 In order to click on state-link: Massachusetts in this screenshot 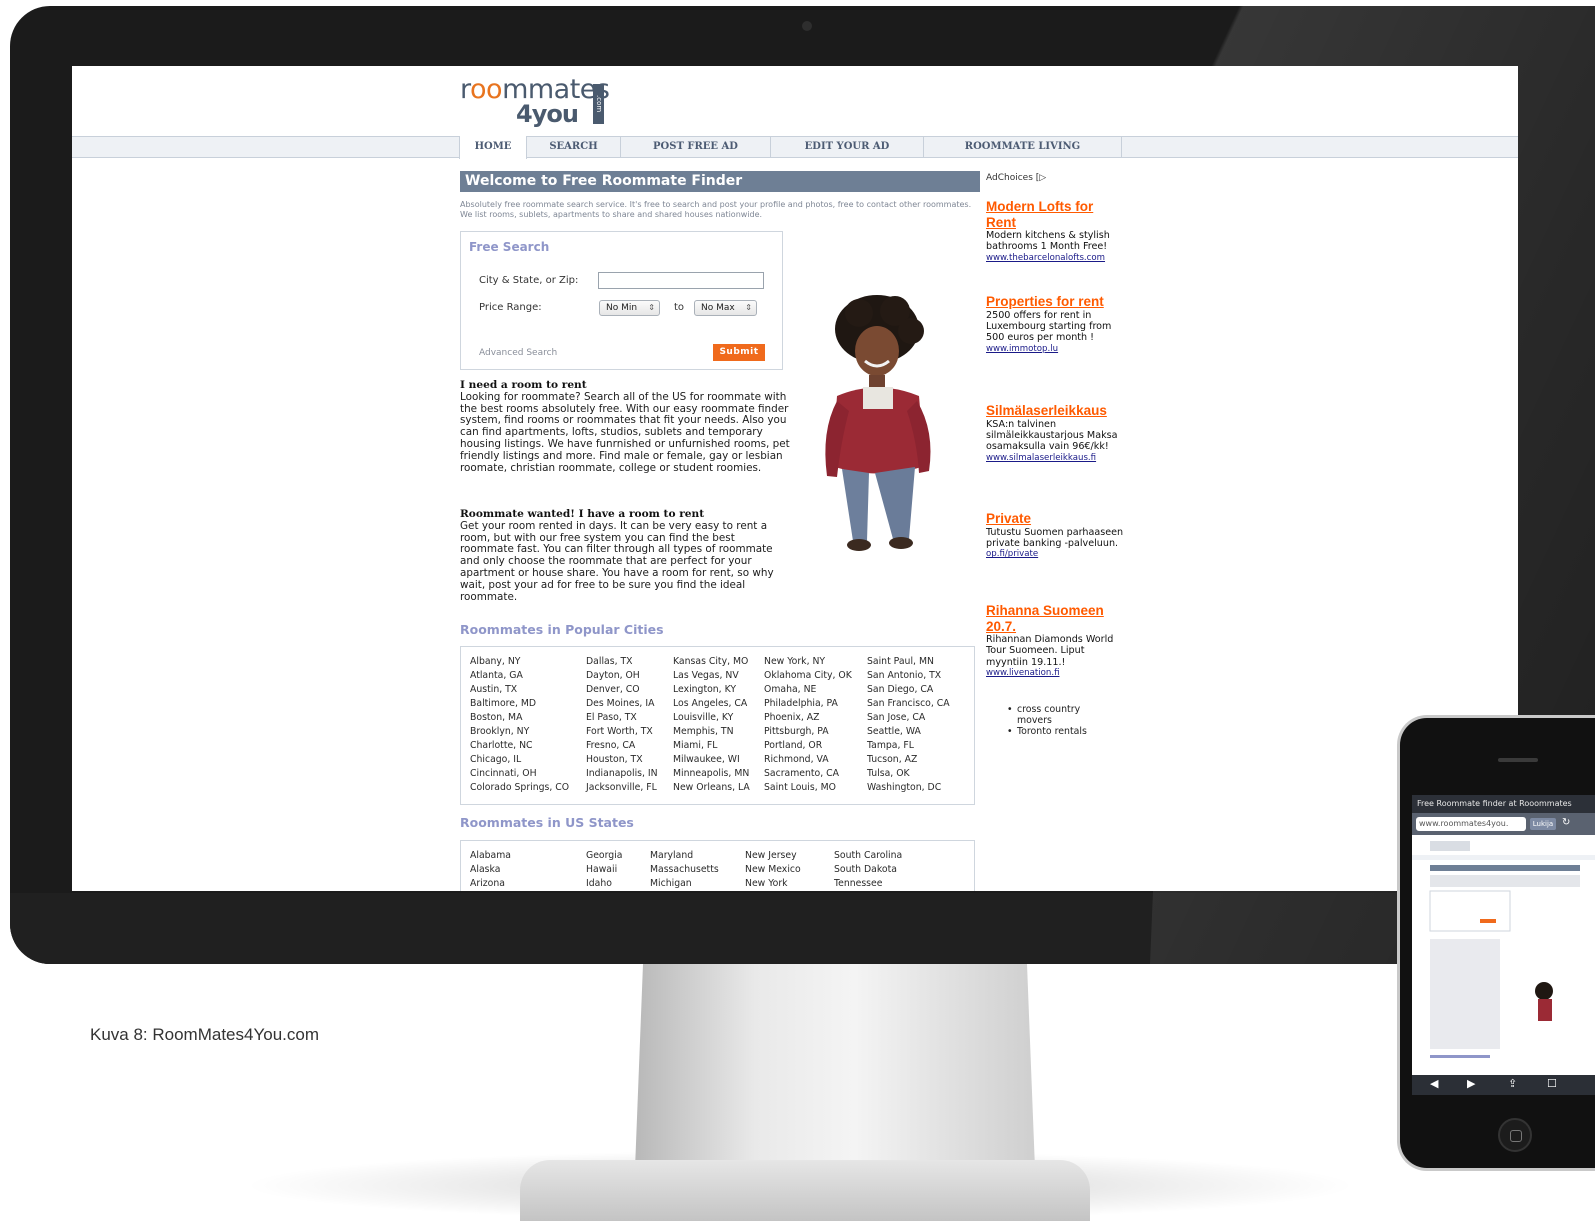, I will do `click(684, 870)`.